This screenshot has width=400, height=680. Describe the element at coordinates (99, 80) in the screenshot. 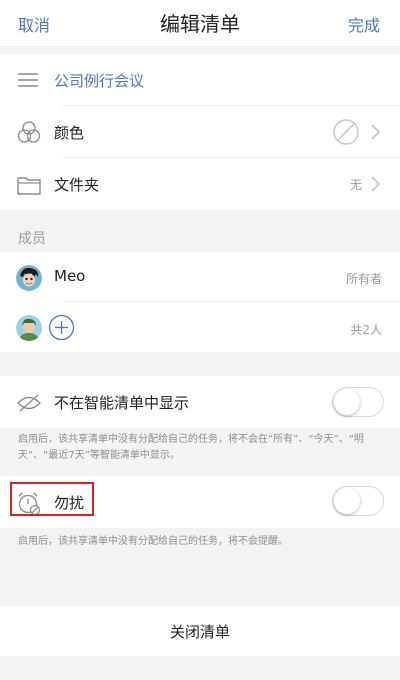

I see `list-name-input: 公司例行会议` at that location.